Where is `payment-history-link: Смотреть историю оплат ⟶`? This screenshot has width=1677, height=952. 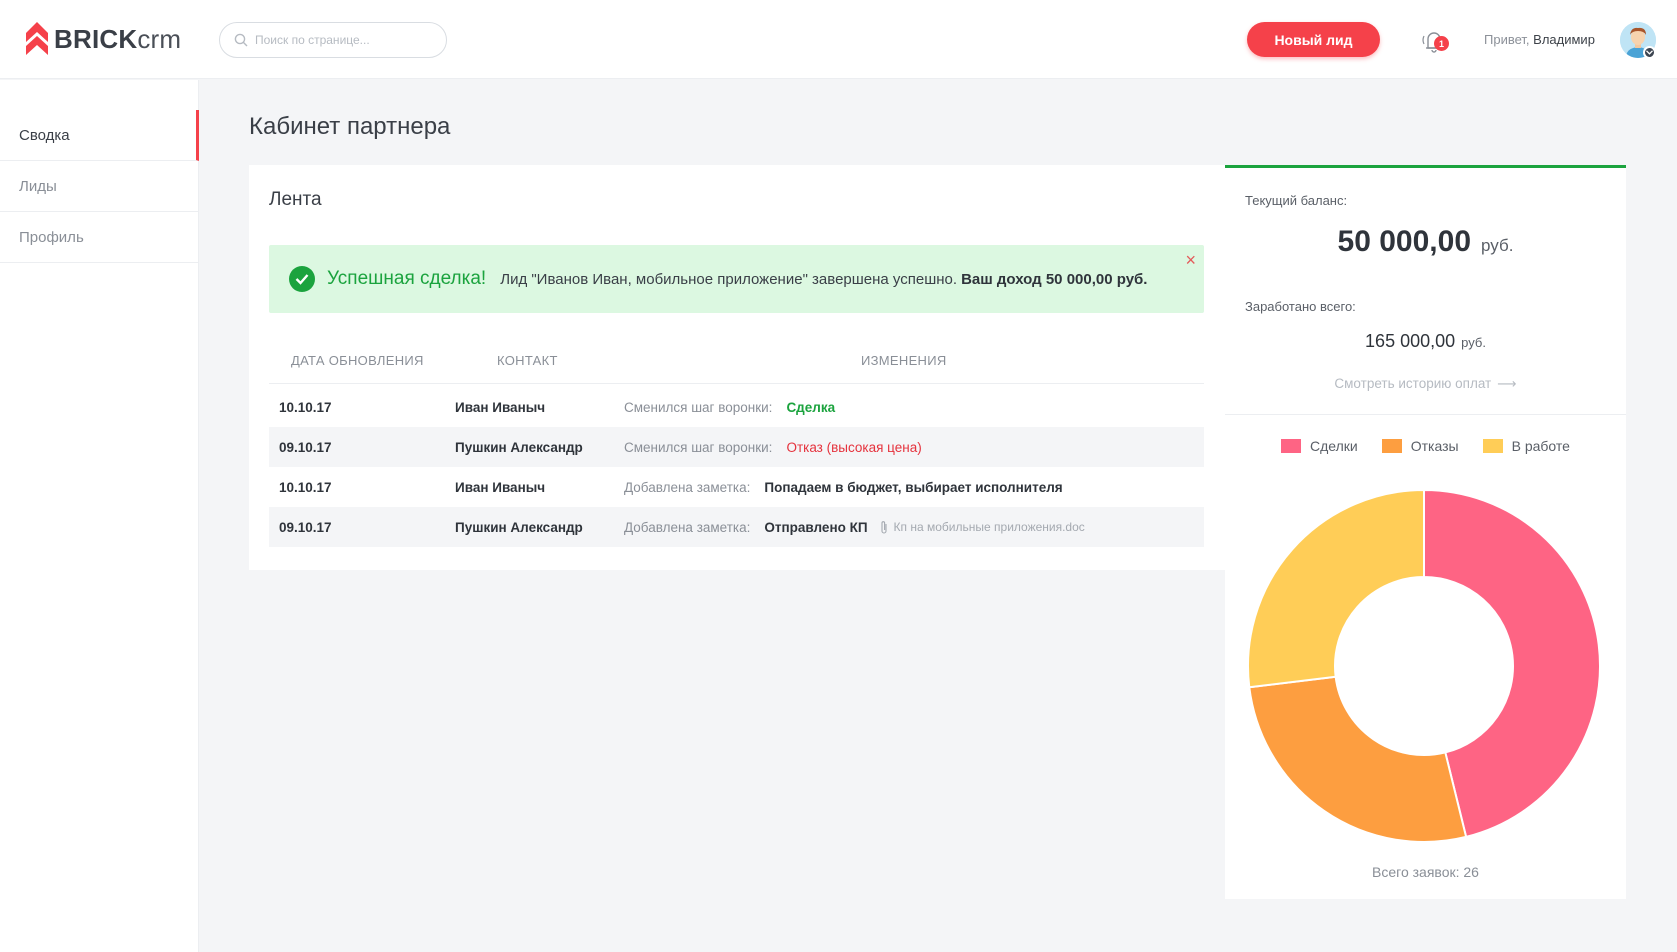
payment-history-link: Смотреть историю оплат ⟶ is located at coordinates (1425, 384).